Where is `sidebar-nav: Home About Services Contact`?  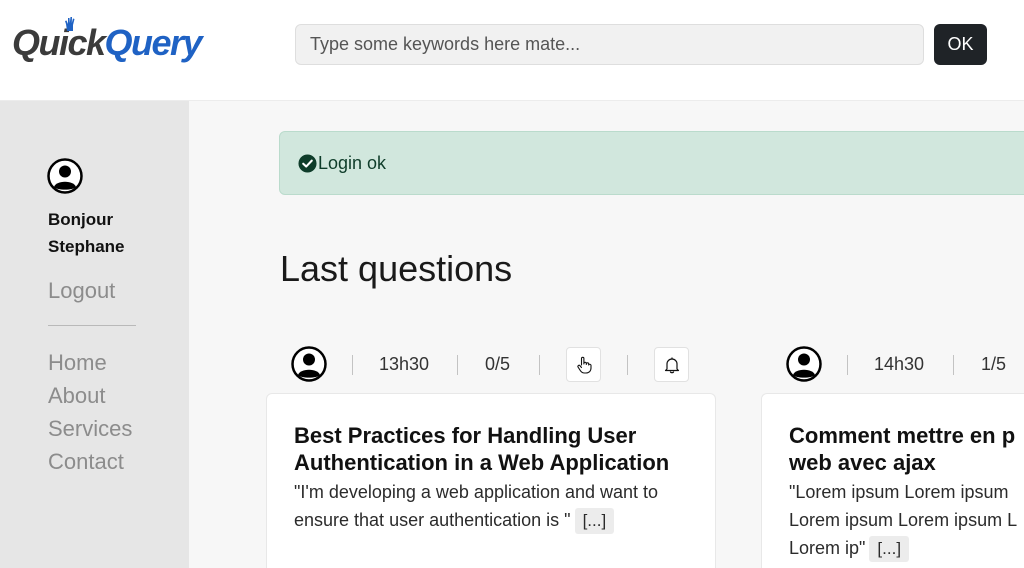
sidebar-nav: Home About Services Contact is located at coordinates (90, 412).